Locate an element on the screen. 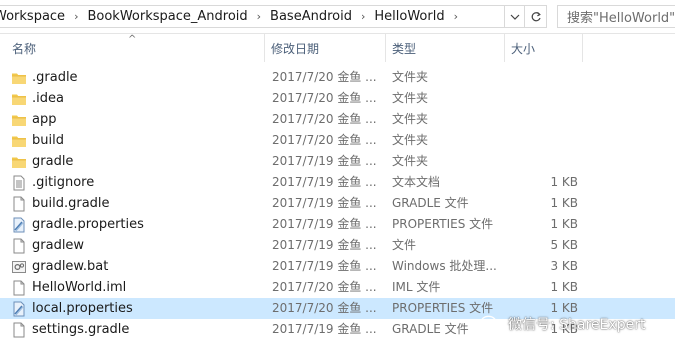  watermark-text: 微信号: ShareExpert is located at coordinates (577, 325).